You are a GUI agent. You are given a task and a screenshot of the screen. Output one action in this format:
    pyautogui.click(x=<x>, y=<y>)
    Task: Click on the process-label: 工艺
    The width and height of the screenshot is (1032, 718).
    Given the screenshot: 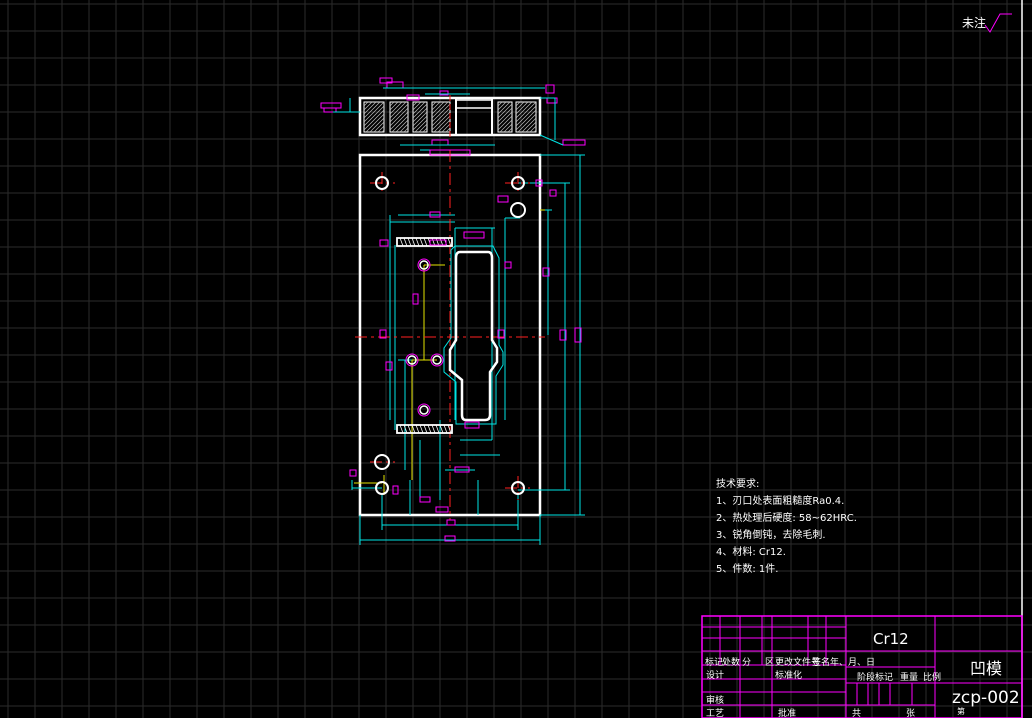 What is the action you would take?
    pyautogui.click(x=715, y=713)
    